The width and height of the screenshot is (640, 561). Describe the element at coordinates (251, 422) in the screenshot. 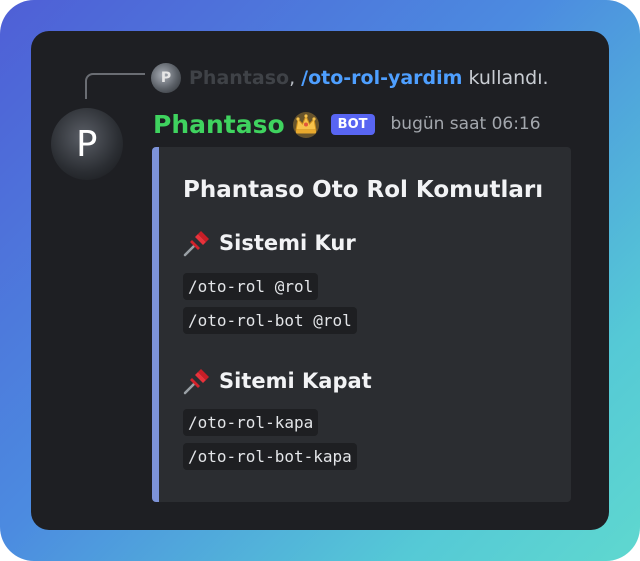

I see `command-code: /oto-rol-kapa` at that location.